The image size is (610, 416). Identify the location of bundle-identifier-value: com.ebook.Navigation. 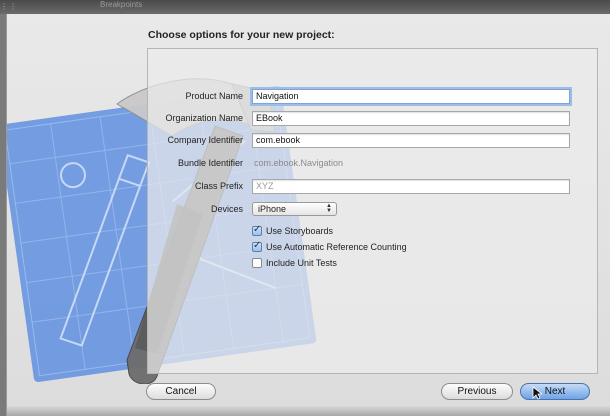
(299, 163).